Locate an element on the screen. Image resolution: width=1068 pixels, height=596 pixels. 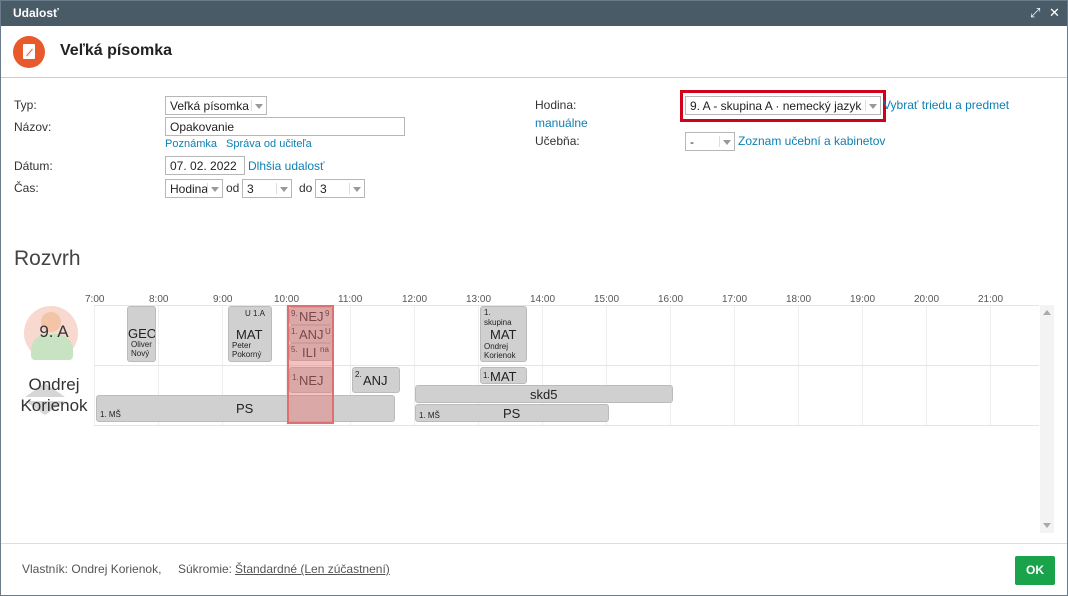
hour-label: 15:00 is located at coordinates (607, 299).